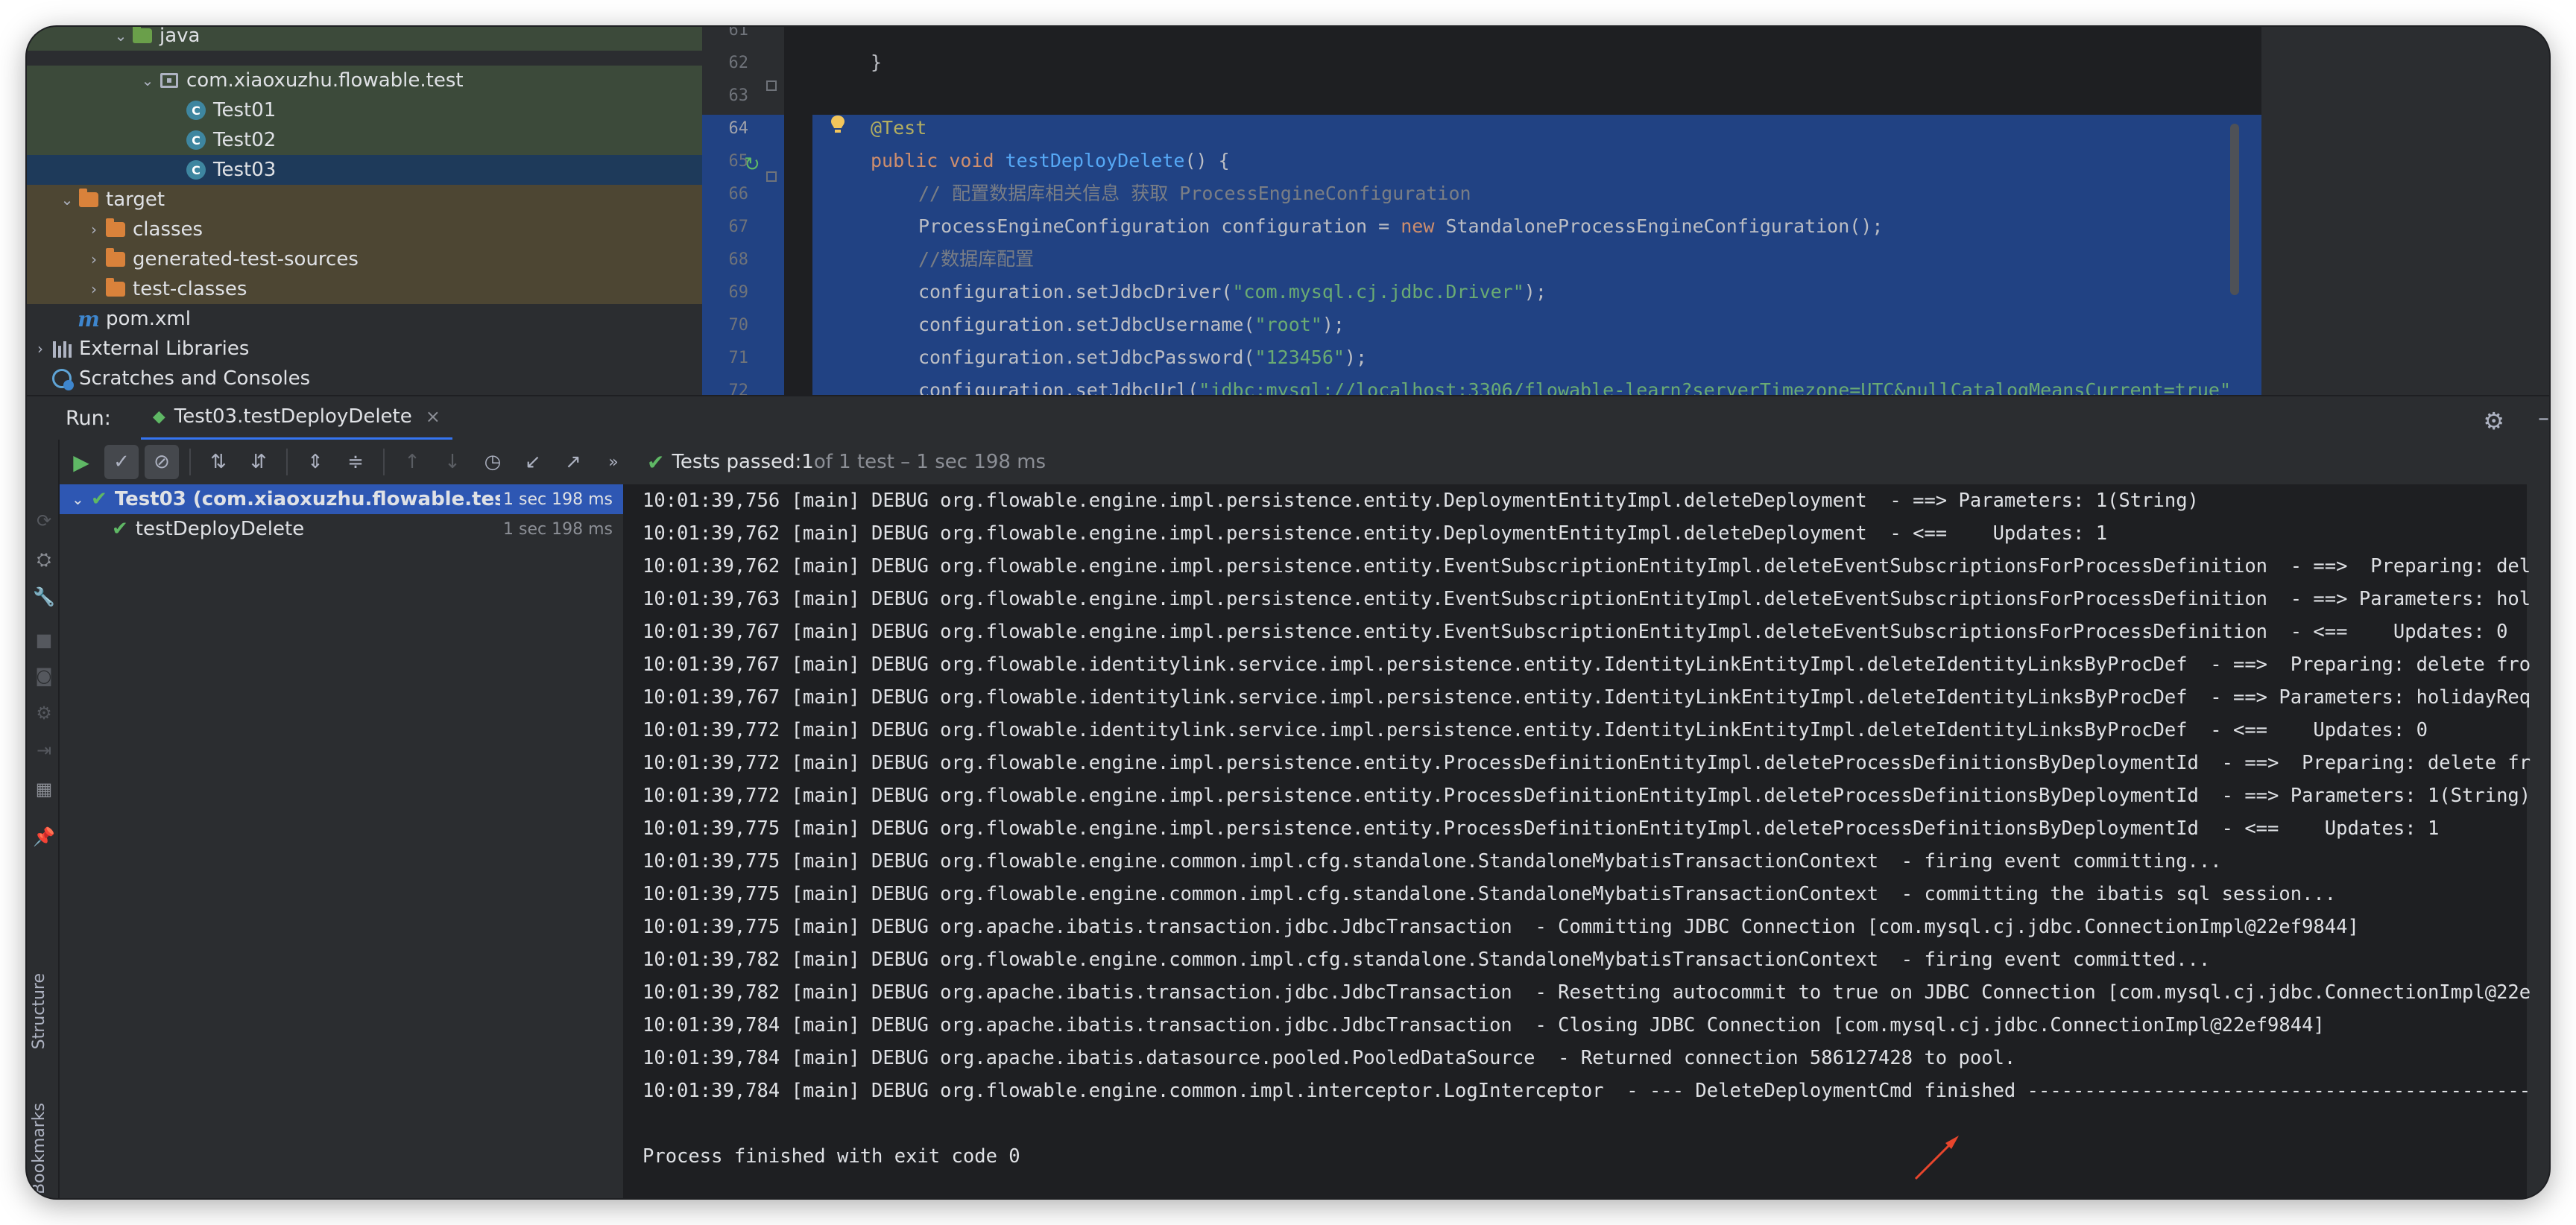  Describe the element at coordinates (533, 462) in the screenshot. I see `import-tests-icon: ↙` at that location.